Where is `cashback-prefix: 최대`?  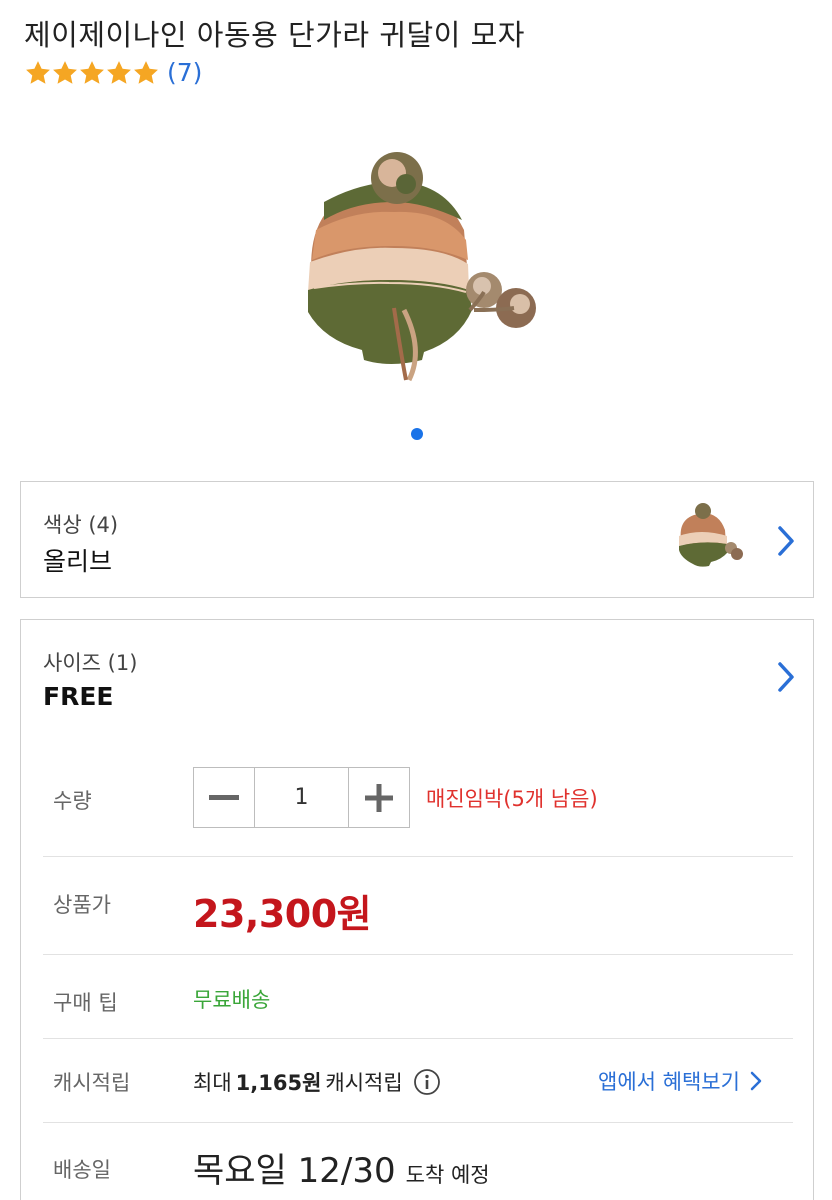
cashback-prefix: 최대 is located at coordinates (212, 1083).